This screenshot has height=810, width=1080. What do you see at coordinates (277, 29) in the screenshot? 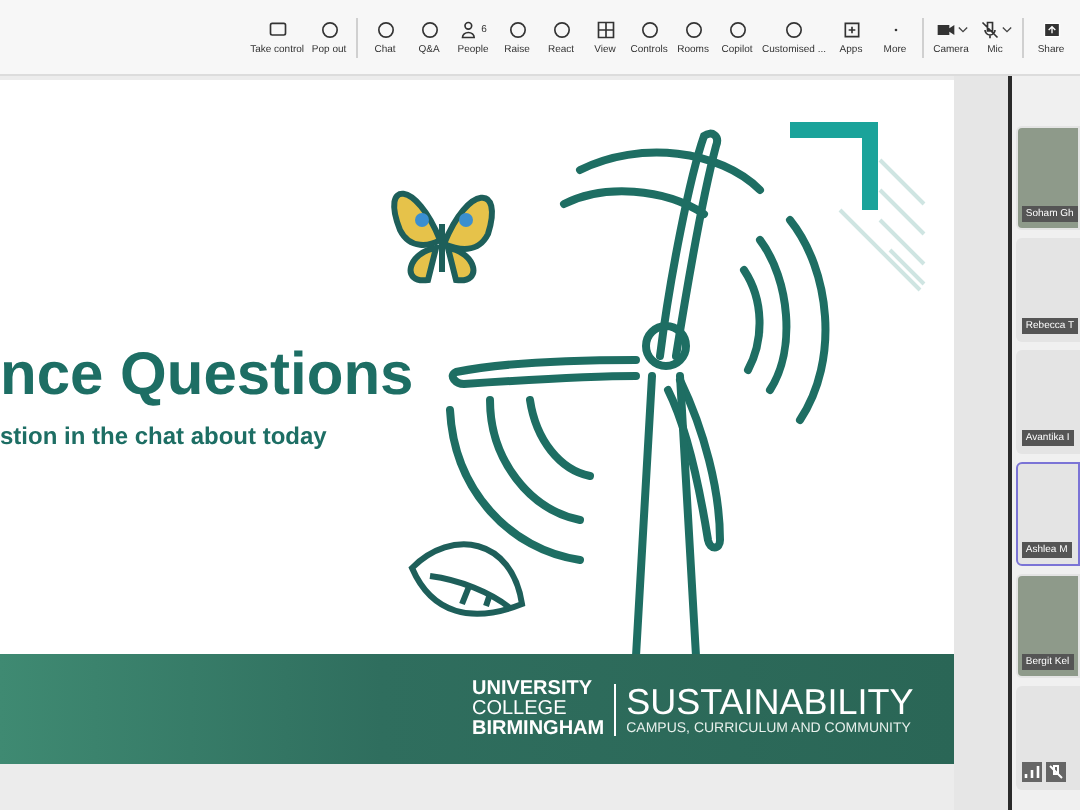
I see `screen-cursor-icon` at bounding box center [277, 29].